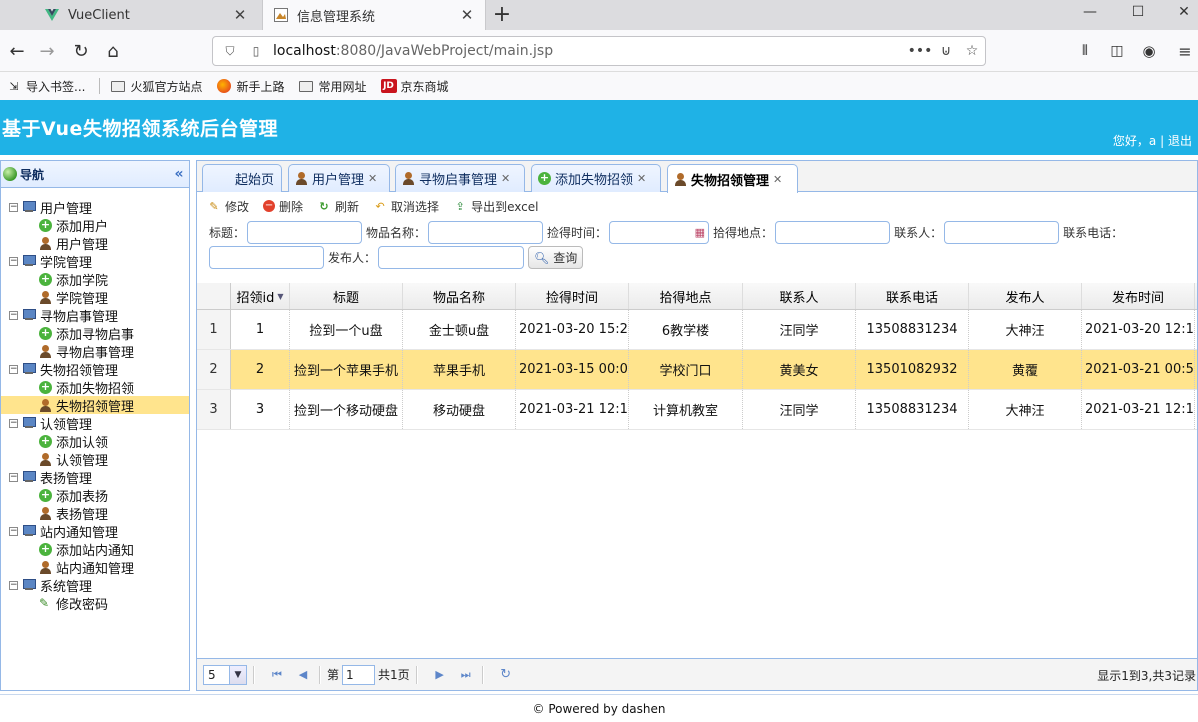  I want to click on publisher-input, so click(451, 257).